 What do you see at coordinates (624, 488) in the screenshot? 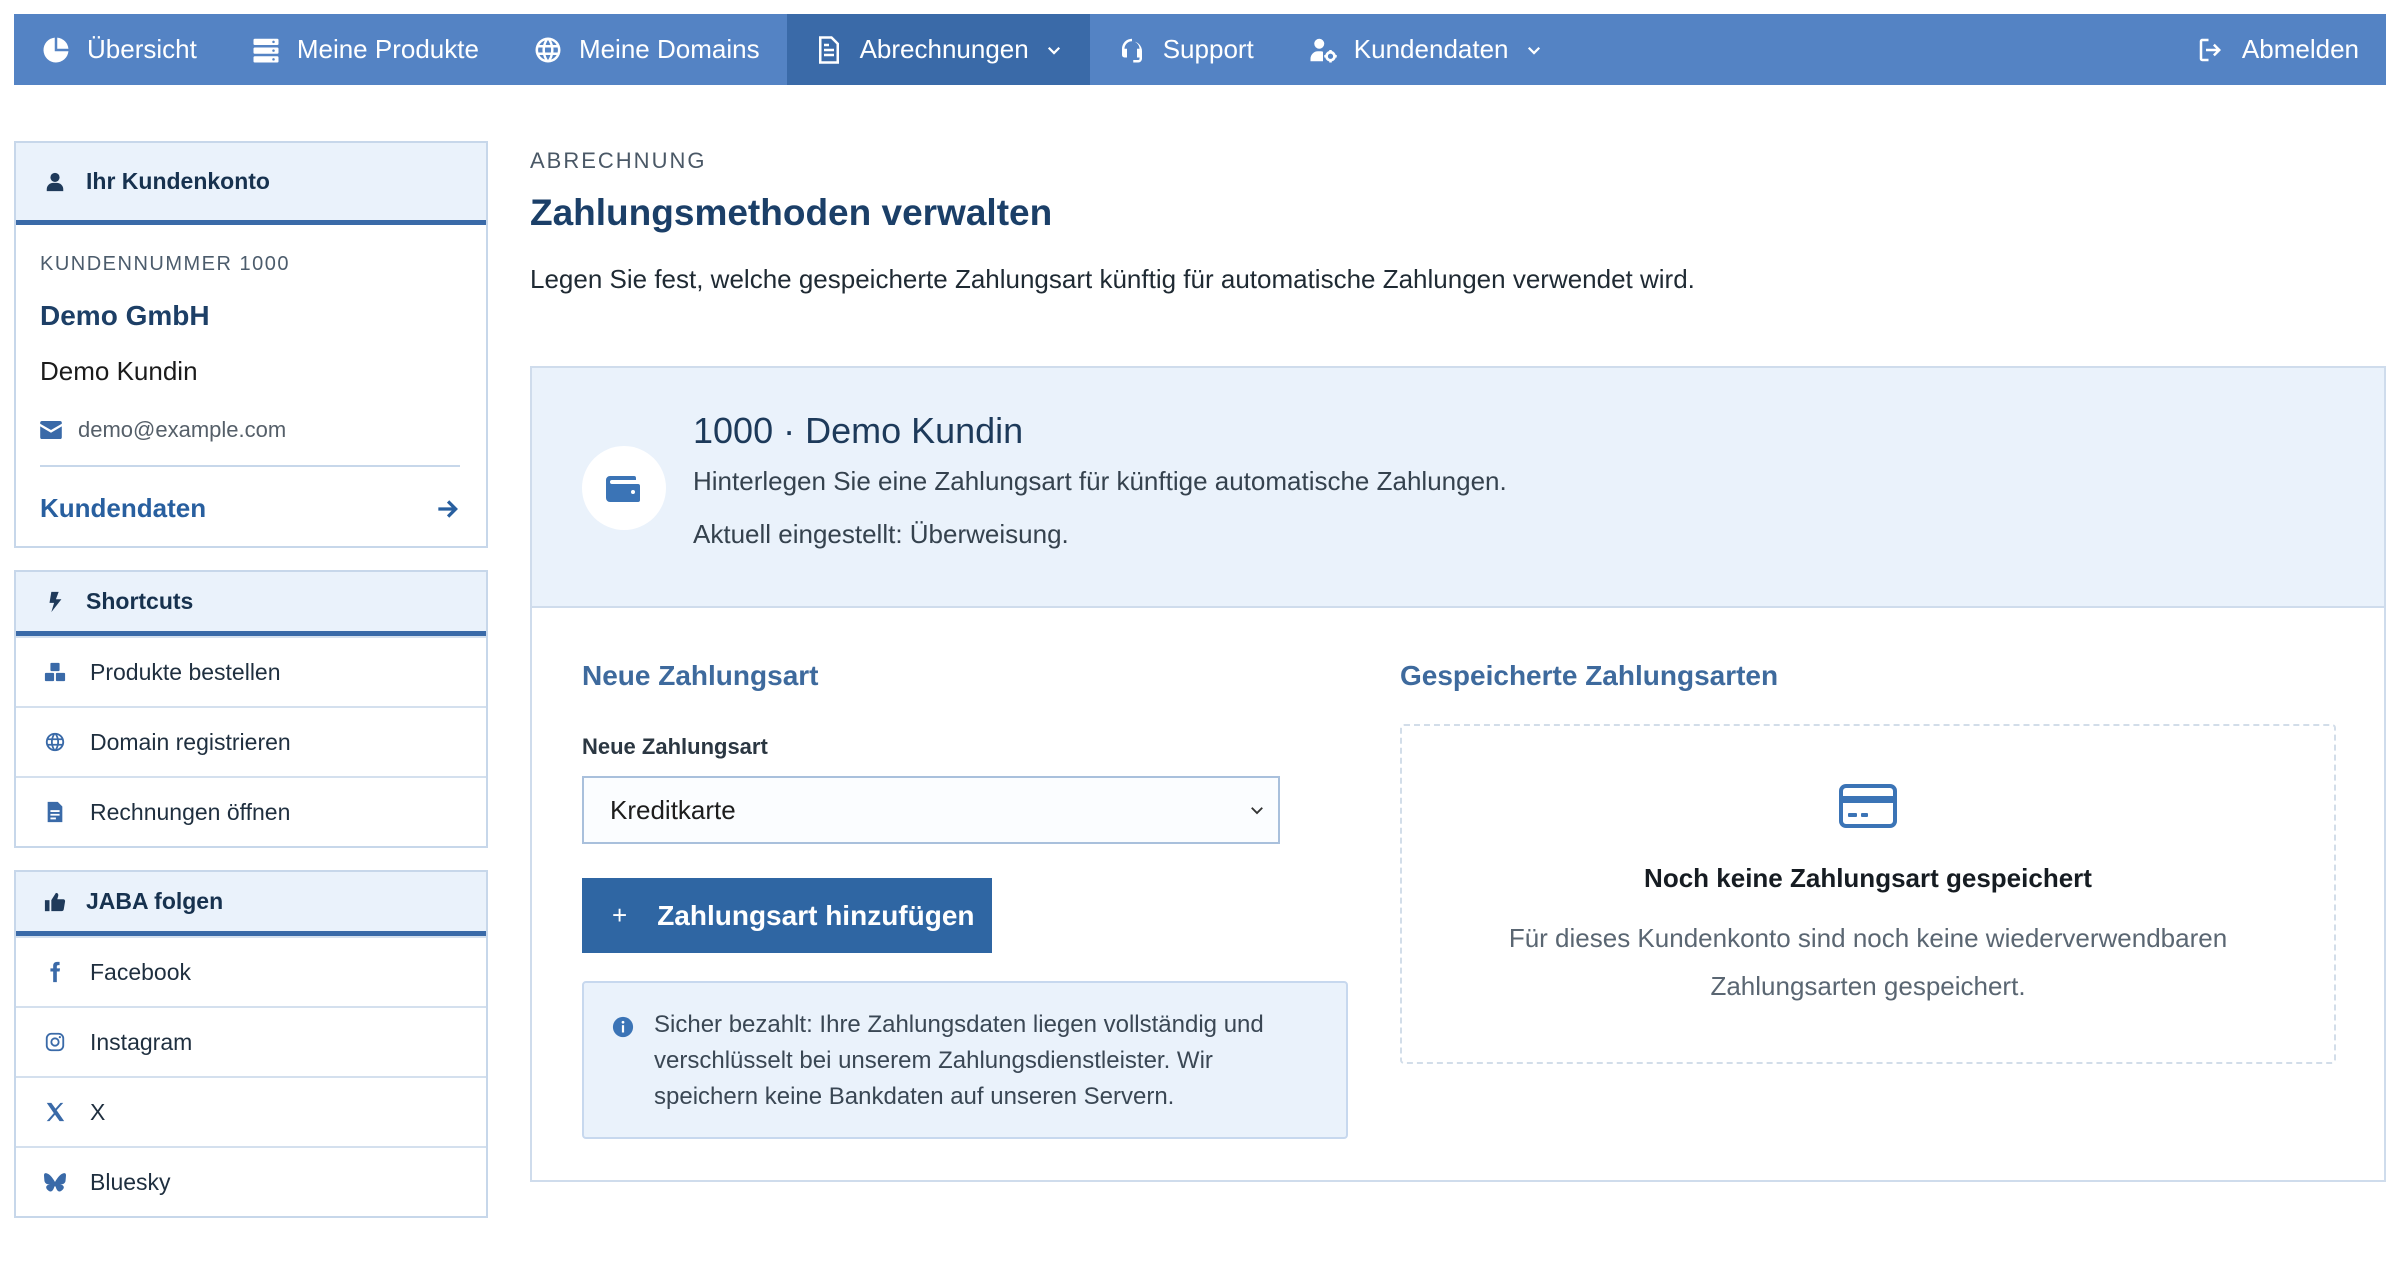
I see `wallet-icon` at bounding box center [624, 488].